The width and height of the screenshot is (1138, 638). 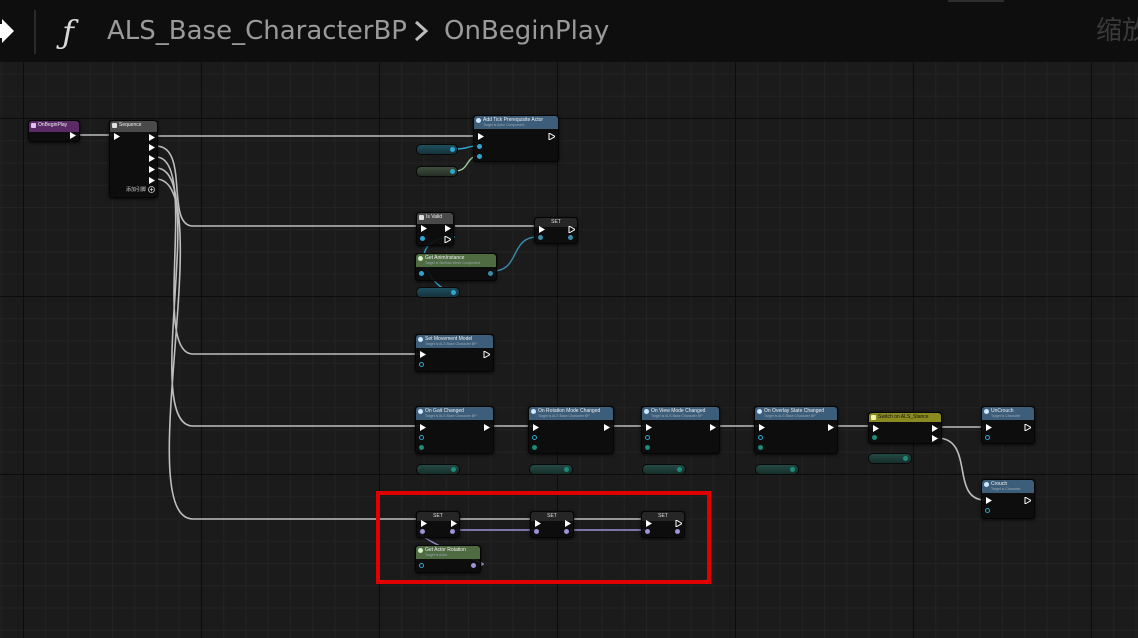 What do you see at coordinates (556, 230) in the screenshot?
I see `set-anim-instance-node: SET` at bounding box center [556, 230].